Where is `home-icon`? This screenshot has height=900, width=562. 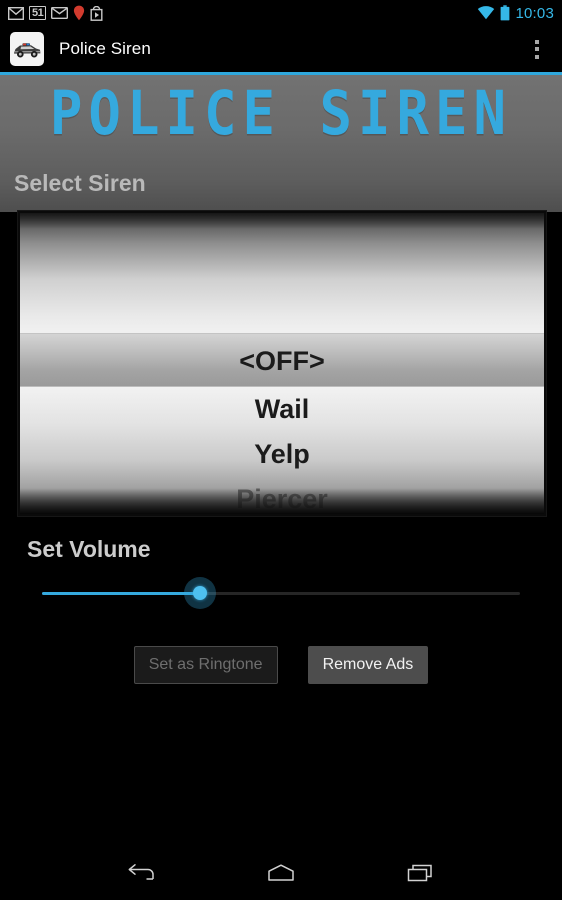 home-icon is located at coordinates (281, 872).